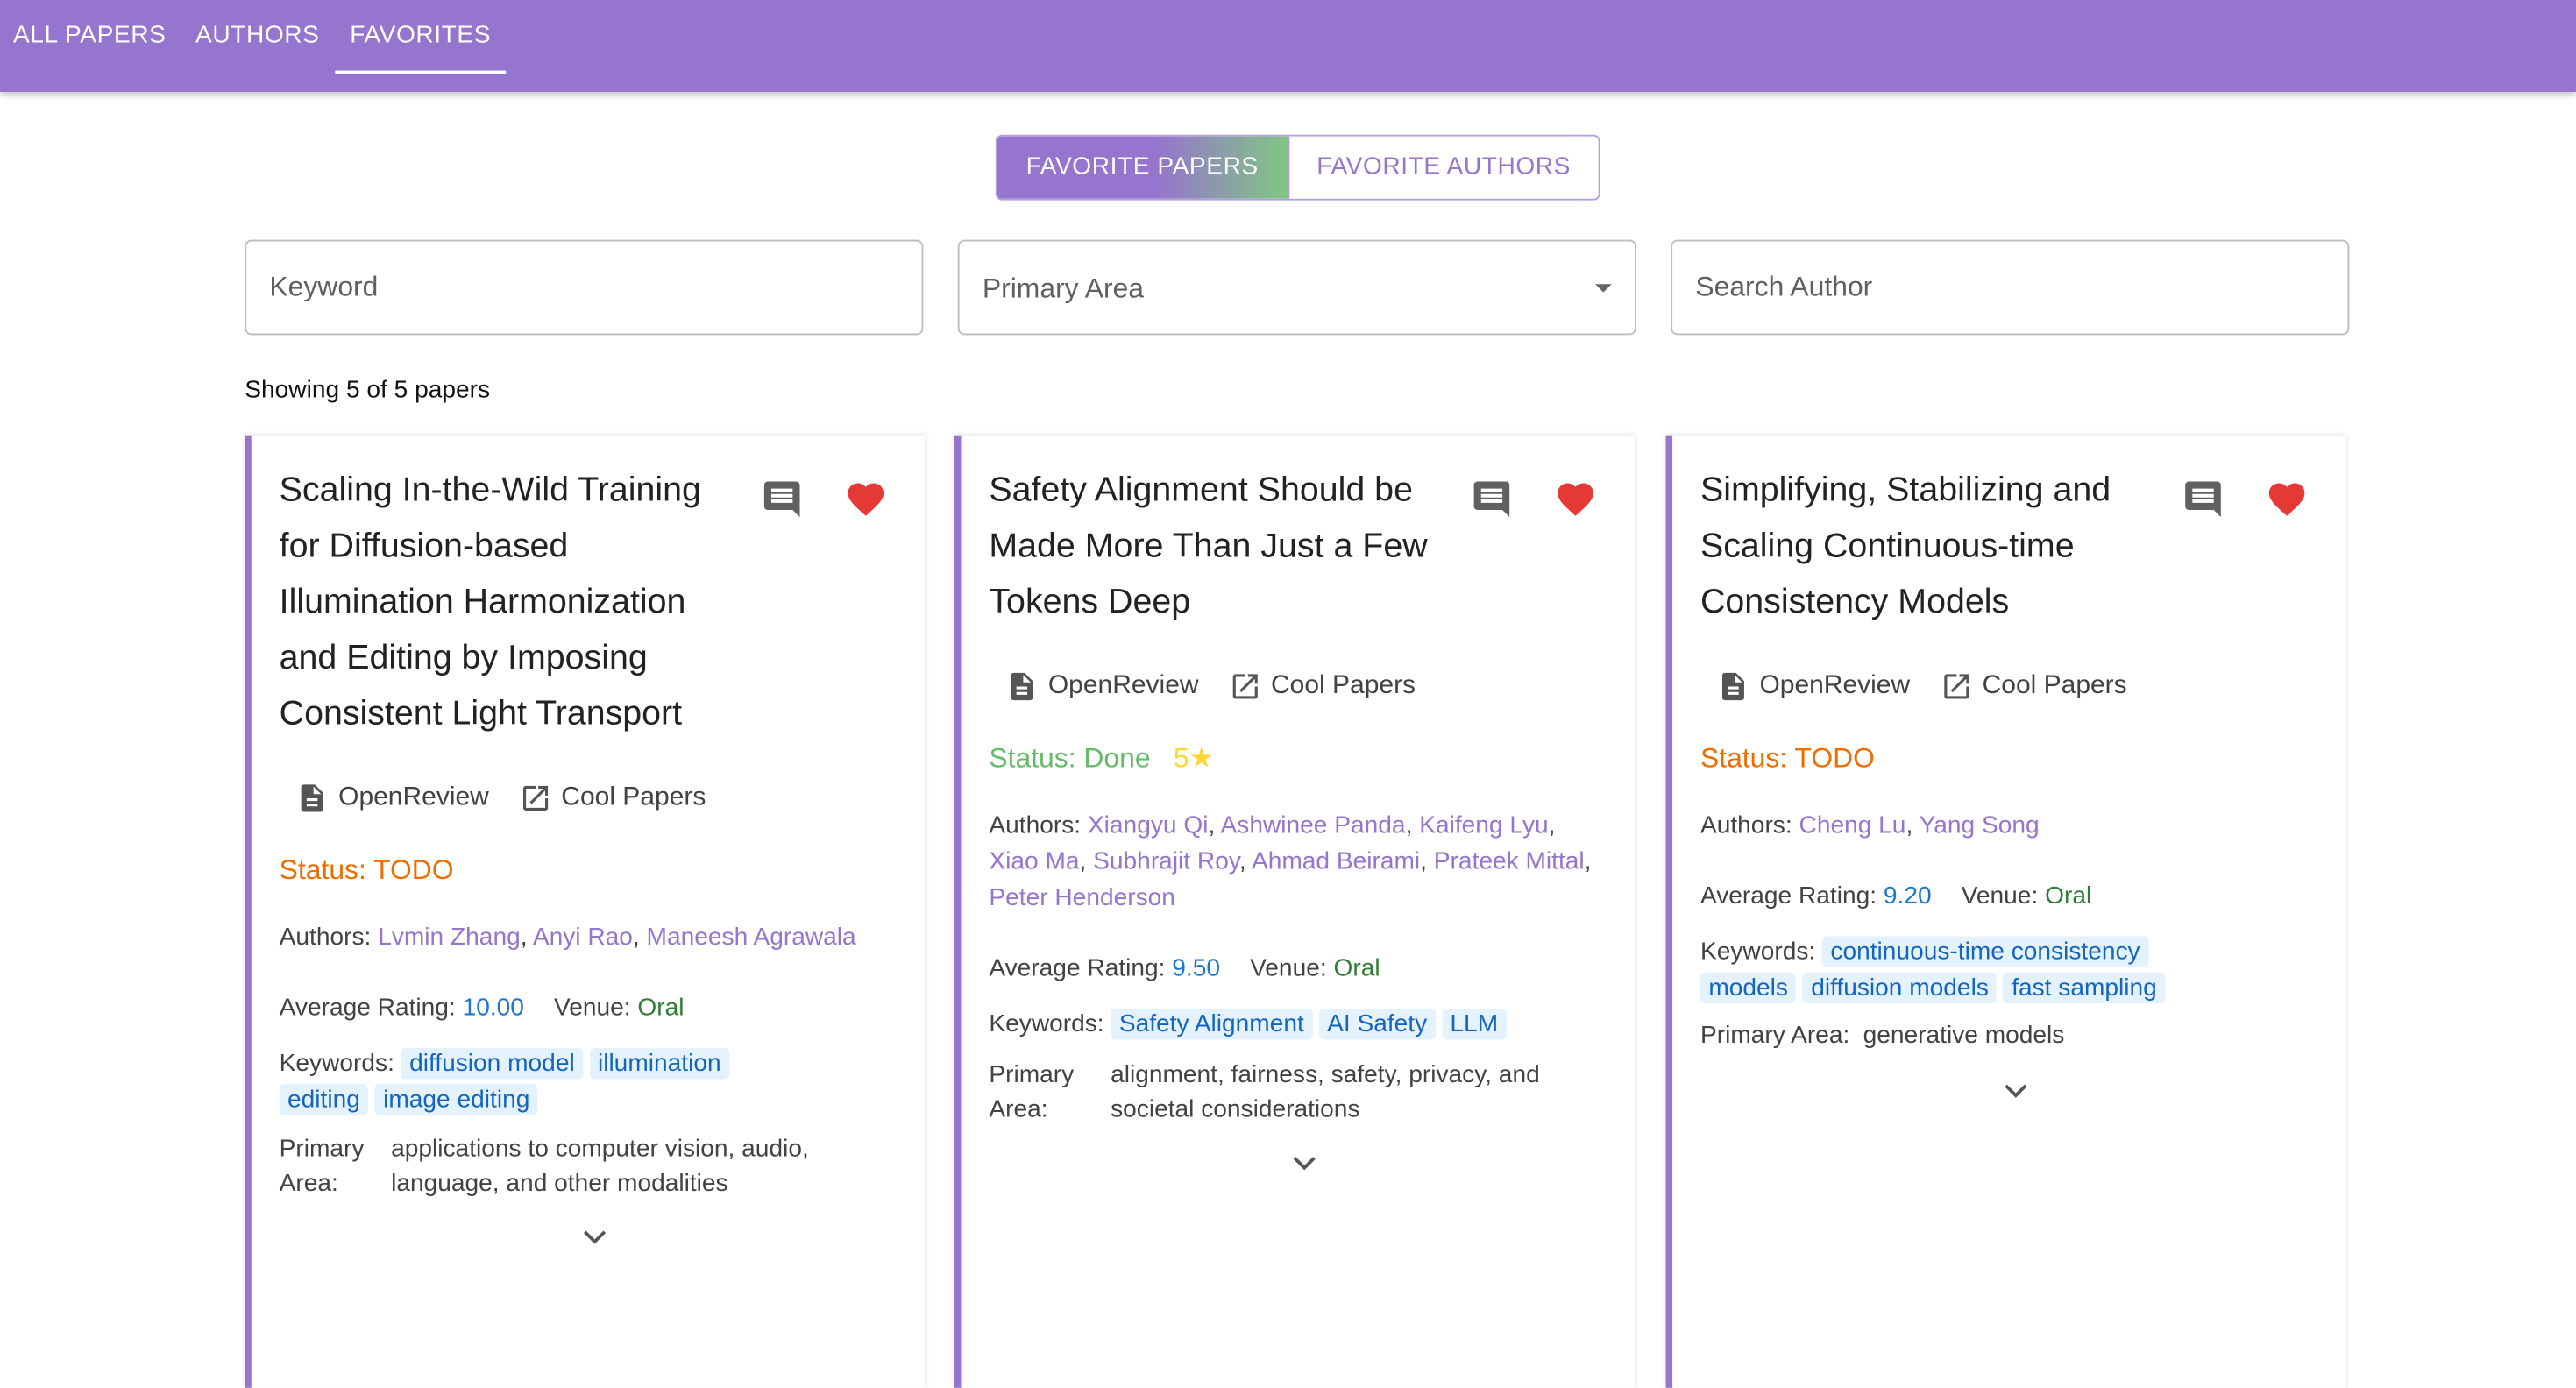  What do you see at coordinates (1212, 1024) in the screenshot?
I see `keyword-chip: Safety Alignment` at bounding box center [1212, 1024].